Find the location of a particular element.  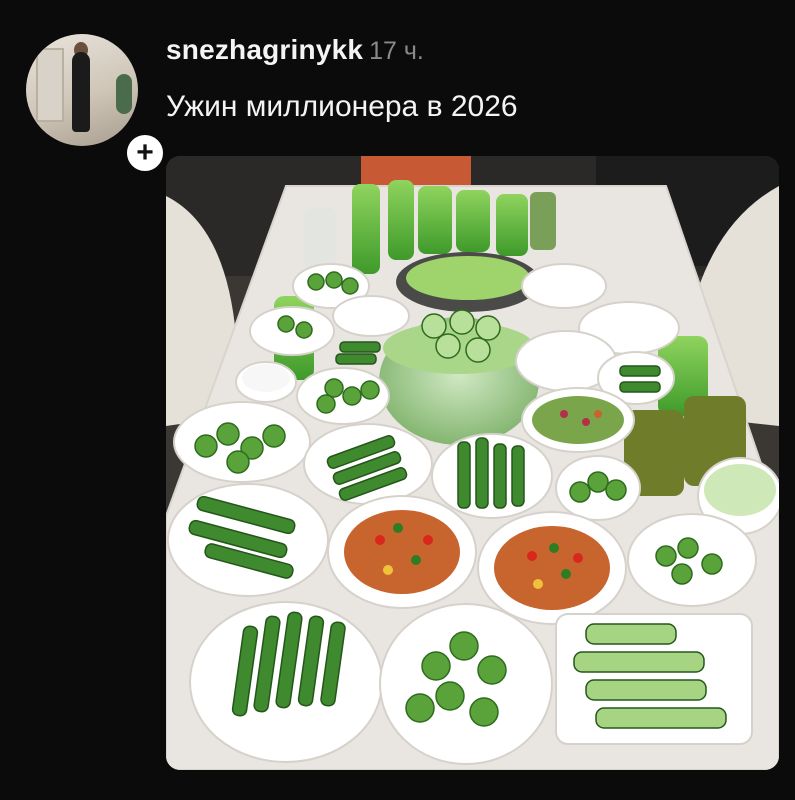

post-time: 17 ч. is located at coordinates (396, 51).